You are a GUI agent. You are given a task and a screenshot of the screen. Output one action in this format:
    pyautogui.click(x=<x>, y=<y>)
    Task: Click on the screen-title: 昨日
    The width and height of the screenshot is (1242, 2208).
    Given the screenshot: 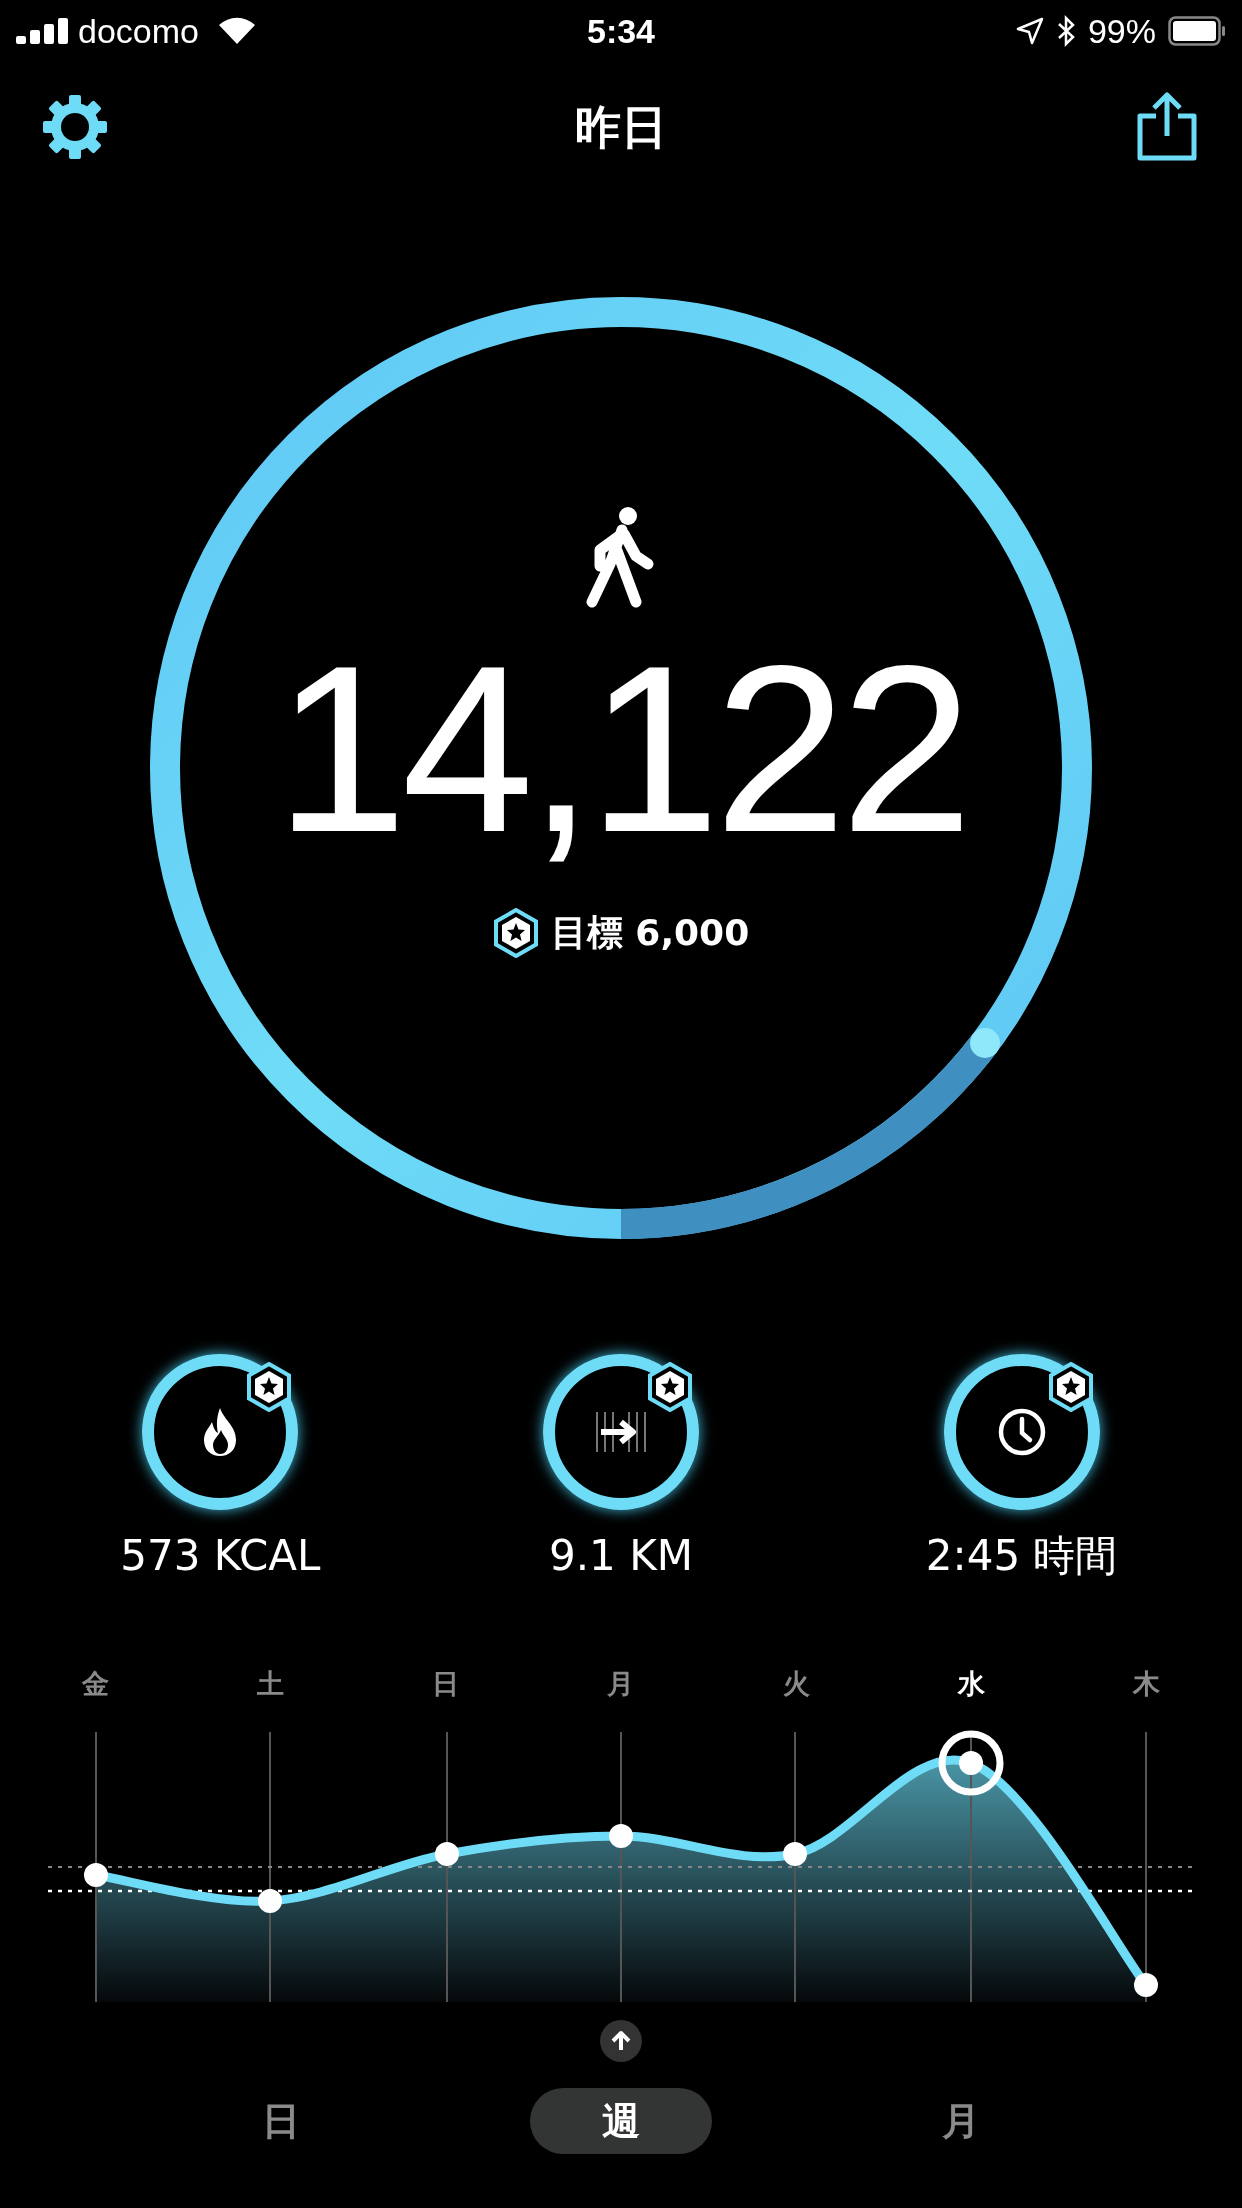 What is the action you would take?
    pyautogui.click(x=621, y=127)
    